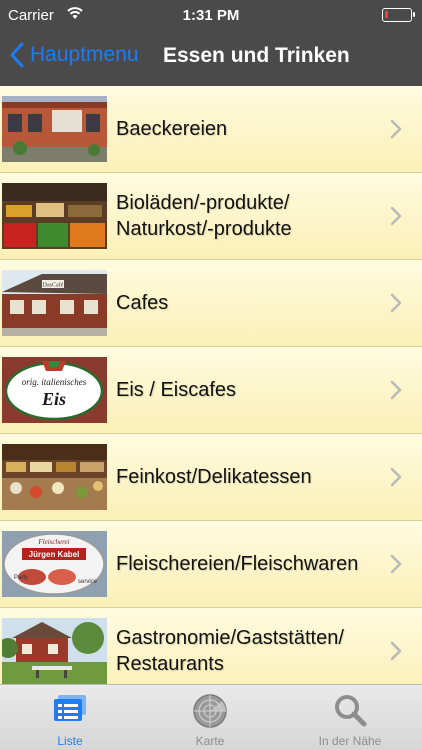  What do you see at coordinates (350, 741) in the screenshot?
I see `tab-label: In der Nähe` at bounding box center [350, 741].